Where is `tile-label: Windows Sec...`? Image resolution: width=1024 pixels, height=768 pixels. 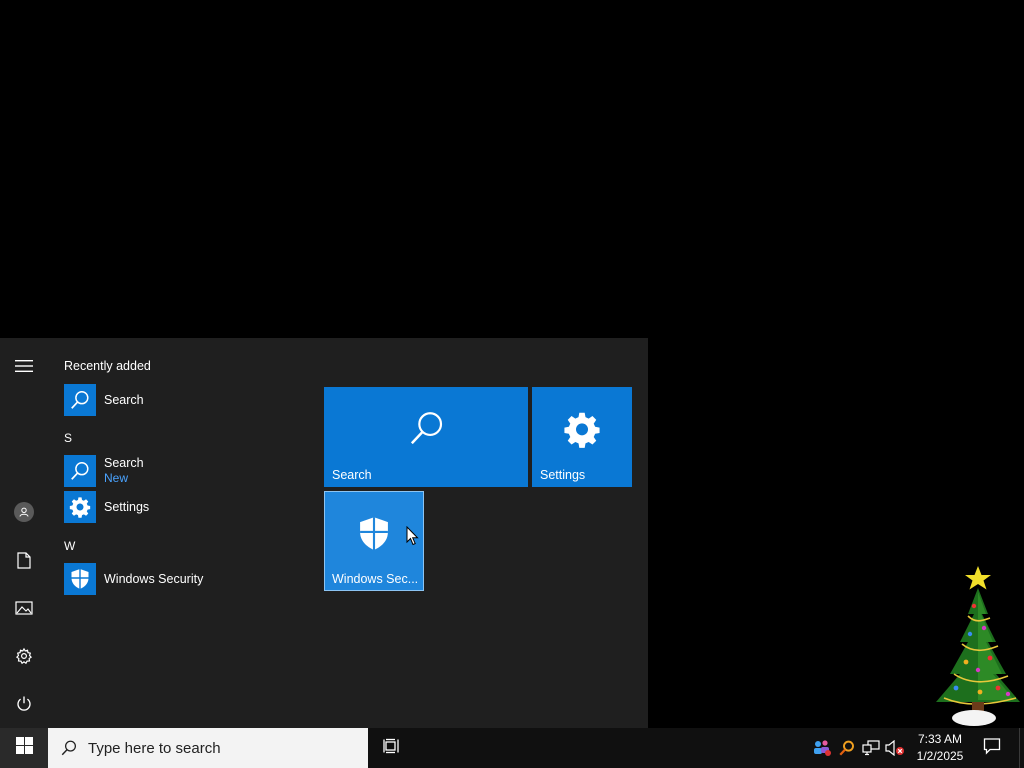
tile-label: Windows Sec... is located at coordinates (375, 579).